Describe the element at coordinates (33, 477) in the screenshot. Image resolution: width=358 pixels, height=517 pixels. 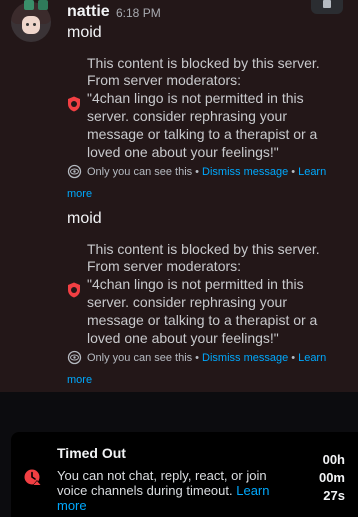
I see `timeout-clock-icon` at that location.